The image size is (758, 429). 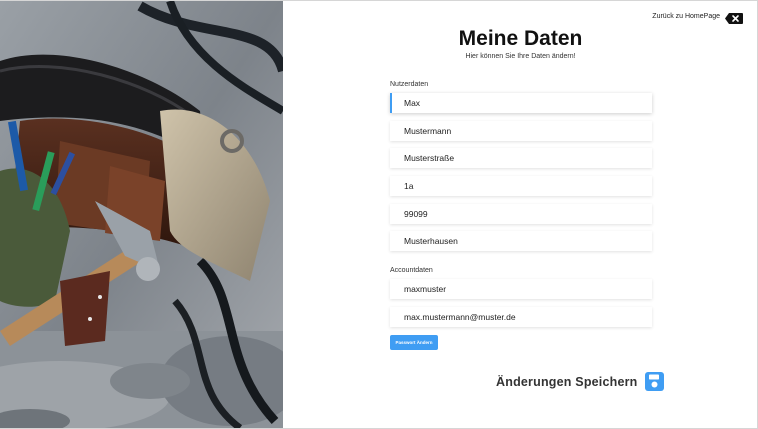 I want to click on postal-code-input, so click(x=522, y=214).